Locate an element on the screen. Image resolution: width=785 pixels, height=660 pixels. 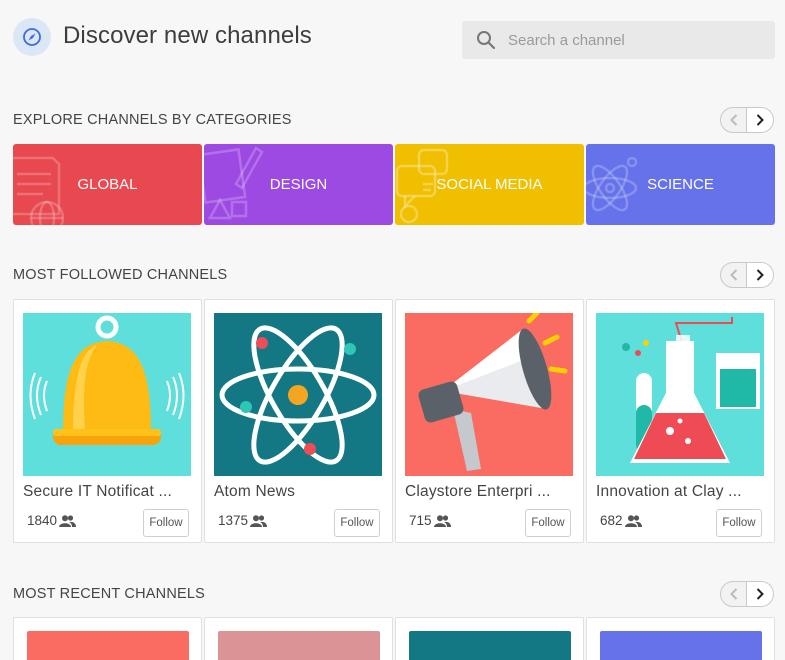
followed-prev-button is located at coordinates (733, 275).